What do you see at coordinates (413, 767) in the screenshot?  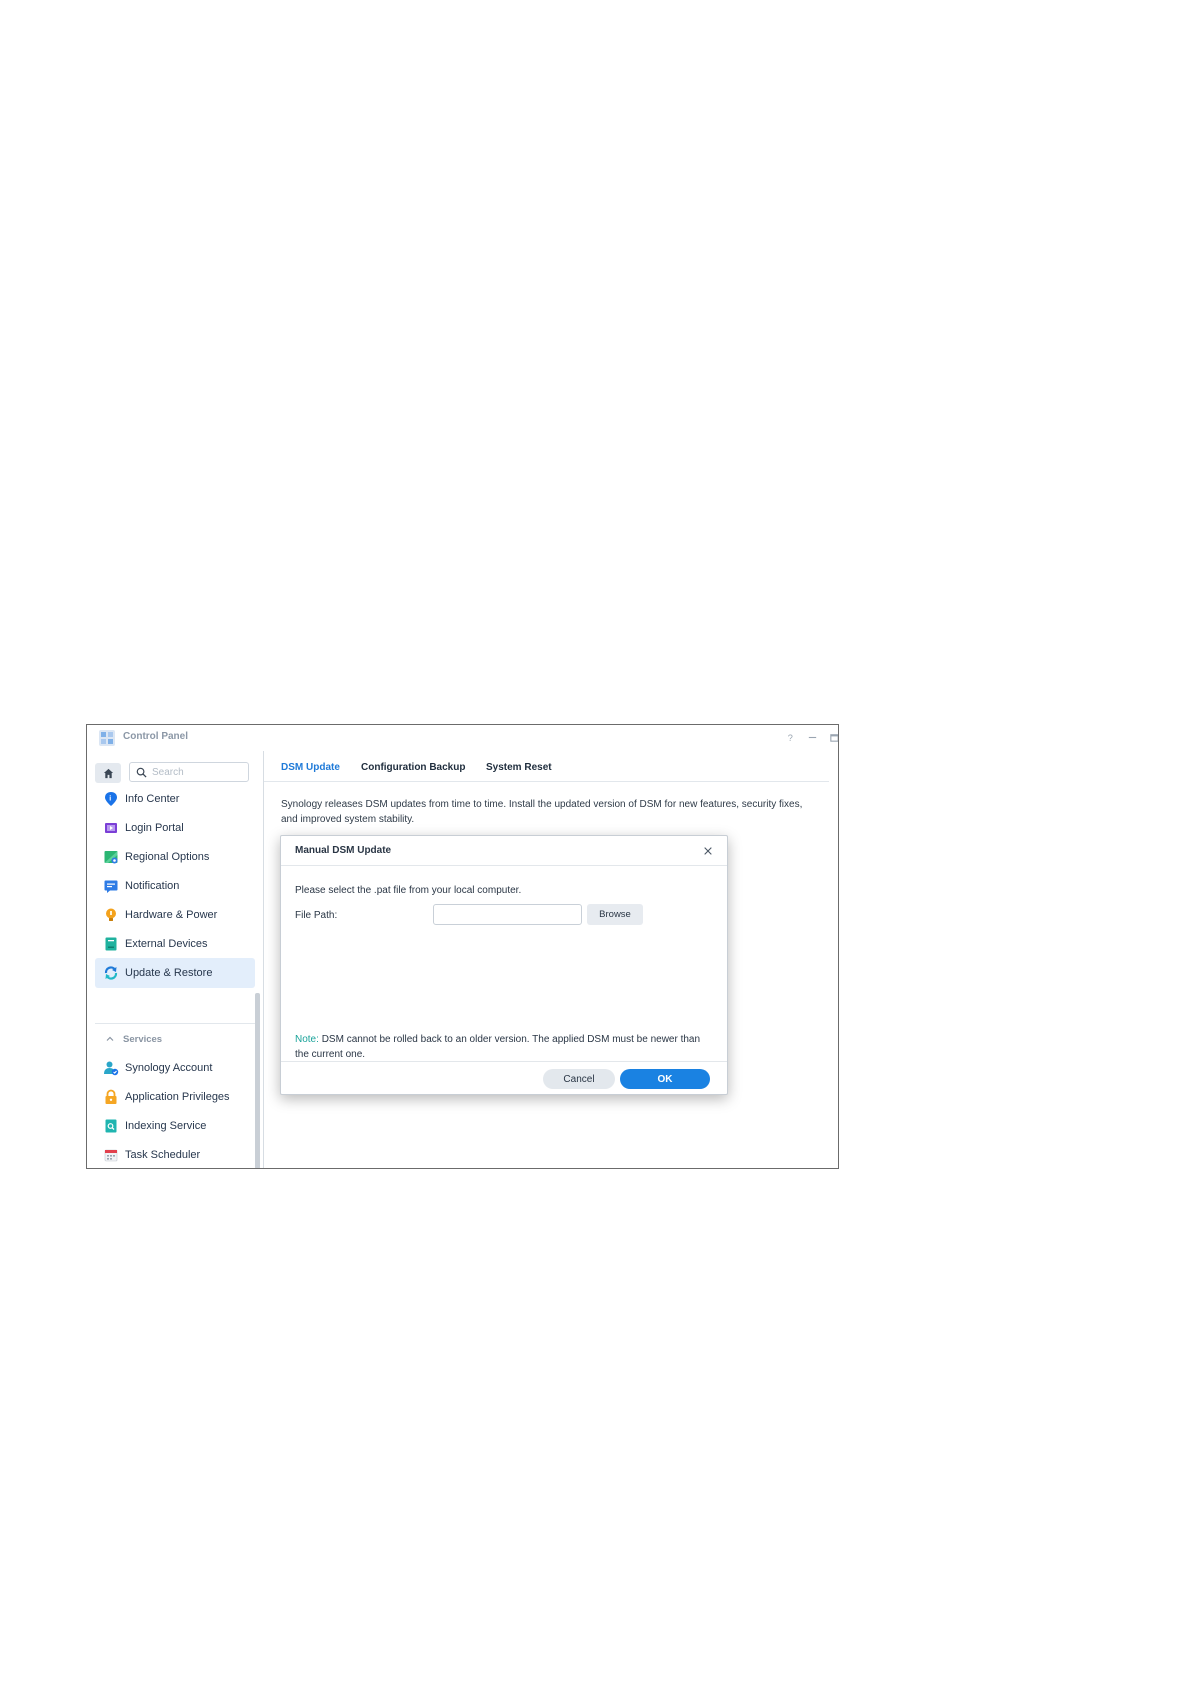 I see `tab-configuration-backup: Configuration Backup` at bounding box center [413, 767].